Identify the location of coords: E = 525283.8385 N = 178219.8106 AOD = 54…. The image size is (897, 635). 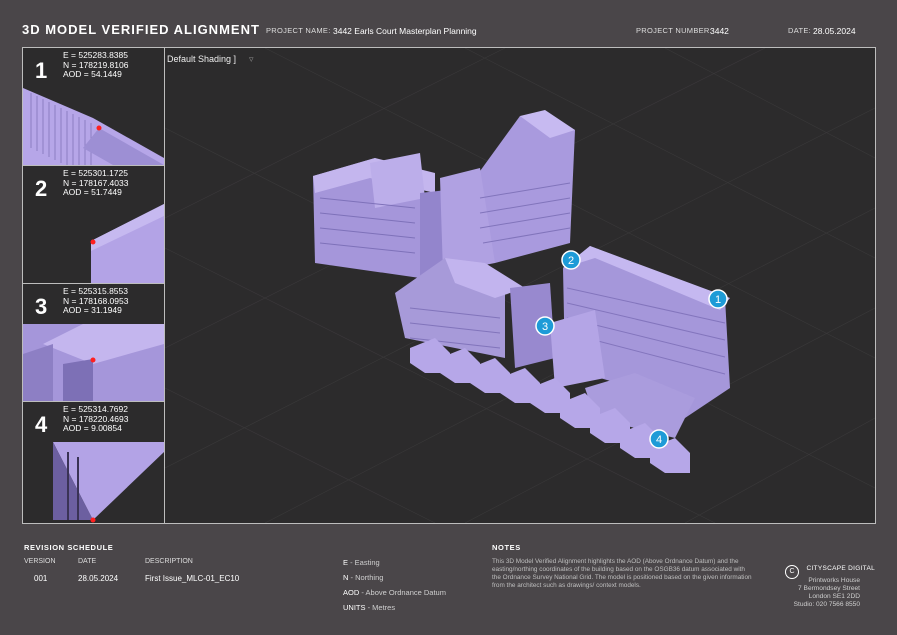
(95, 65).